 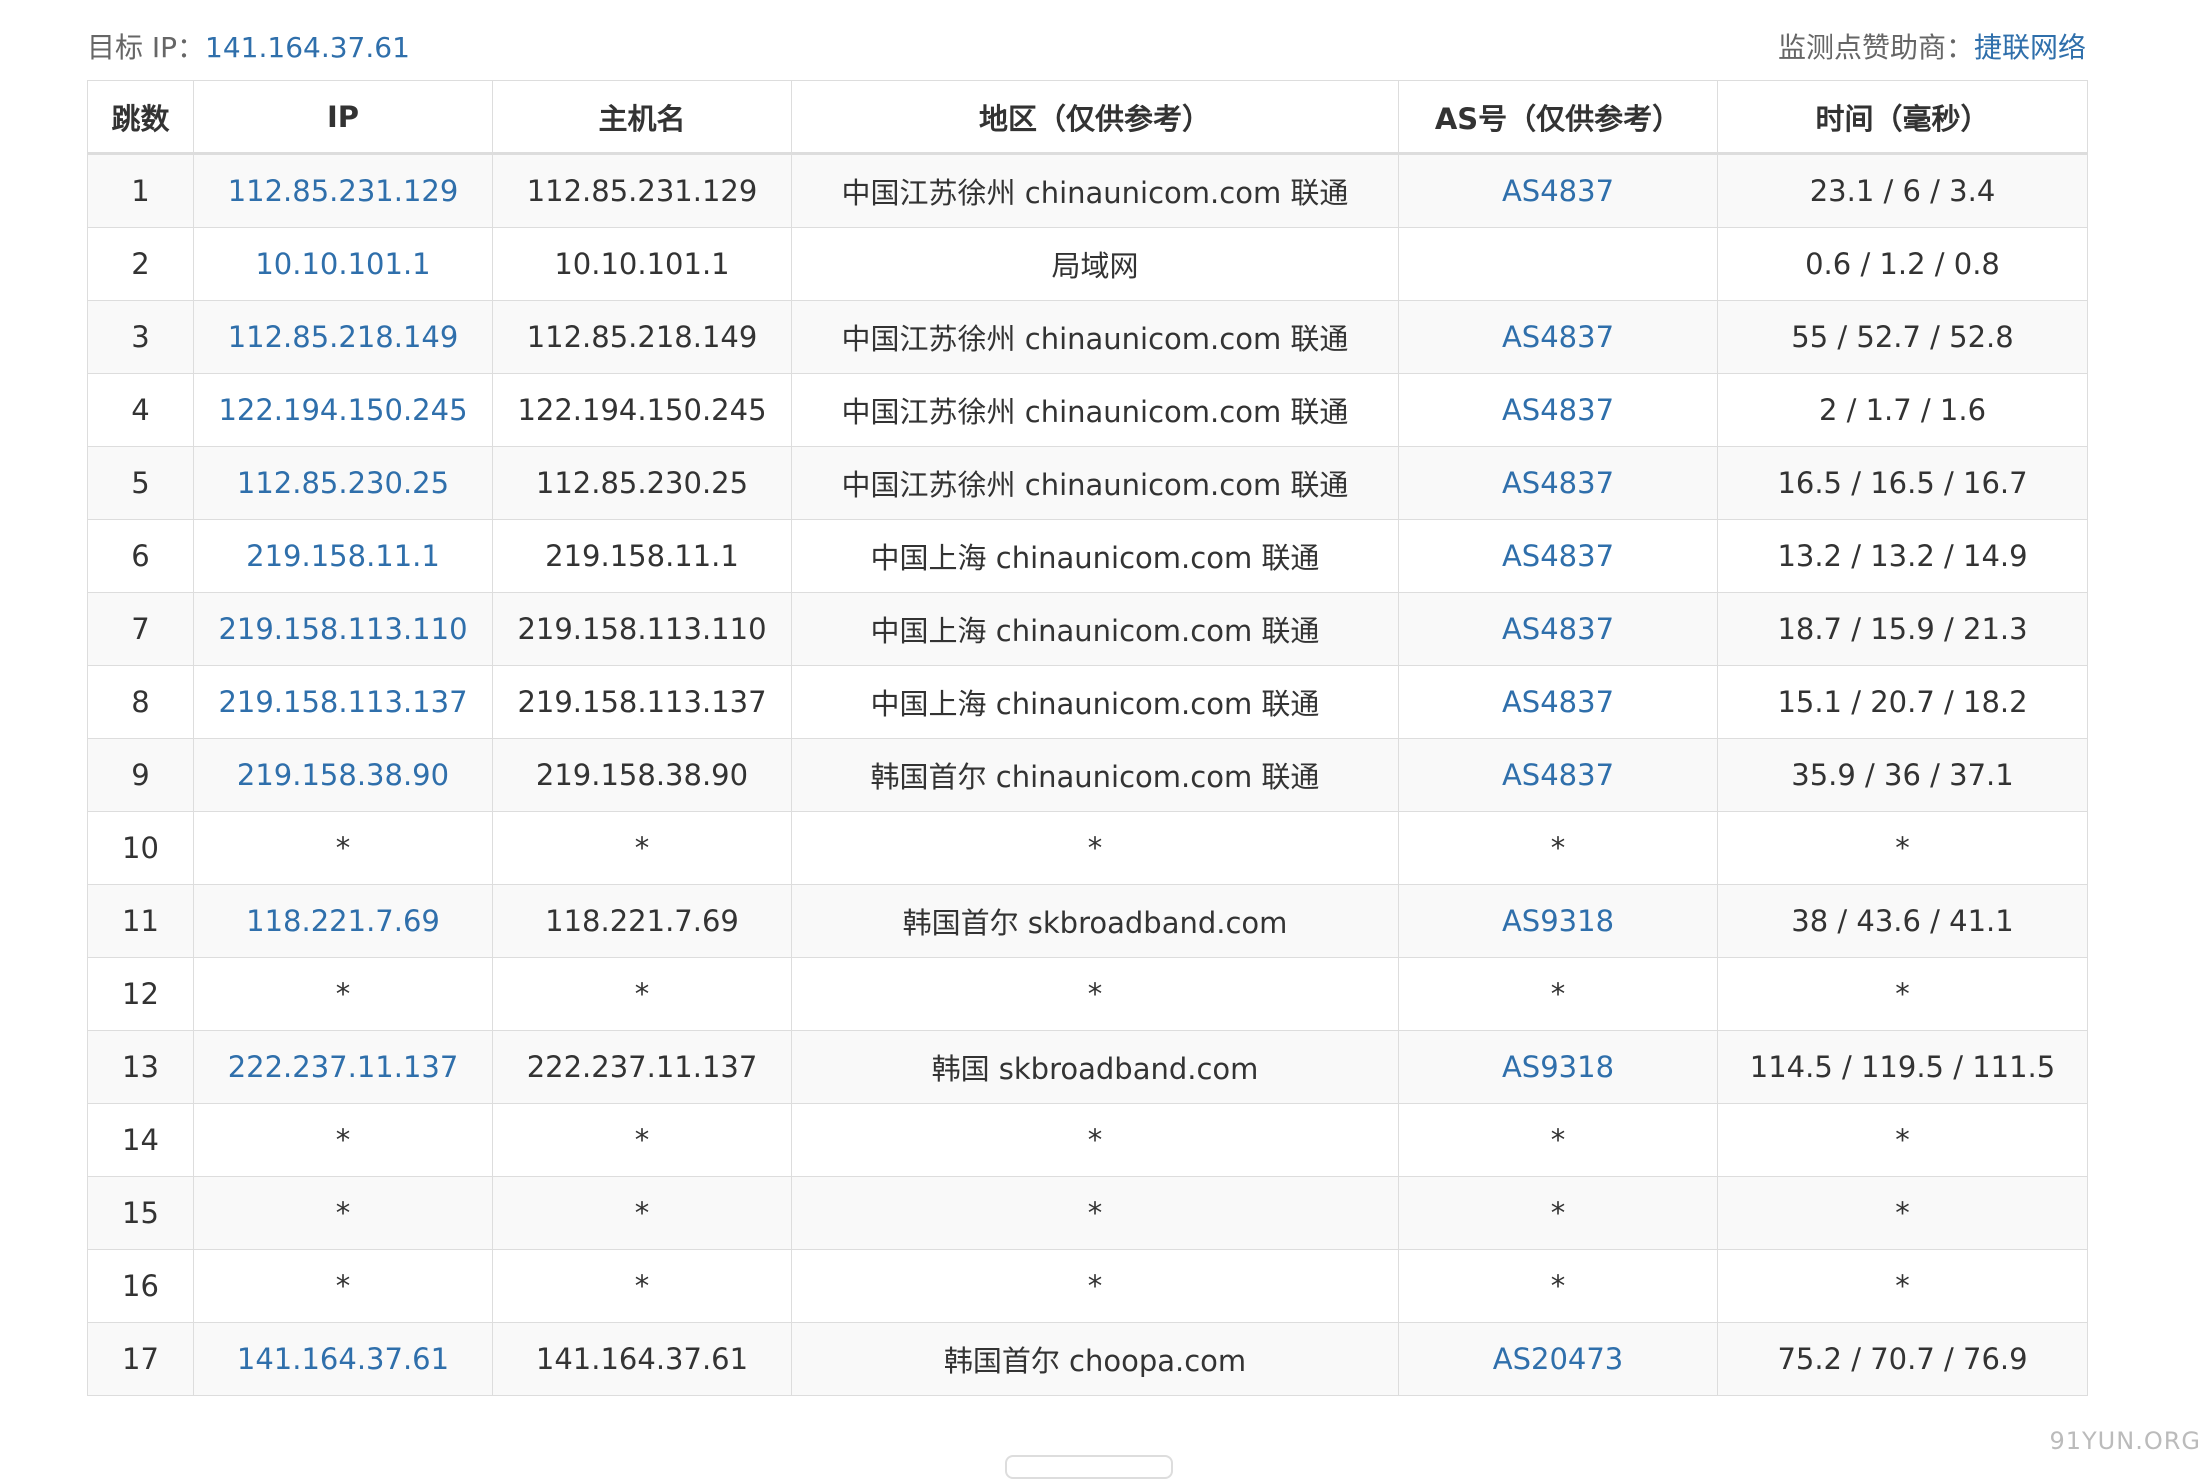 What do you see at coordinates (140, 775) in the screenshot?
I see `hop-cell: 9` at bounding box center [140, 775].